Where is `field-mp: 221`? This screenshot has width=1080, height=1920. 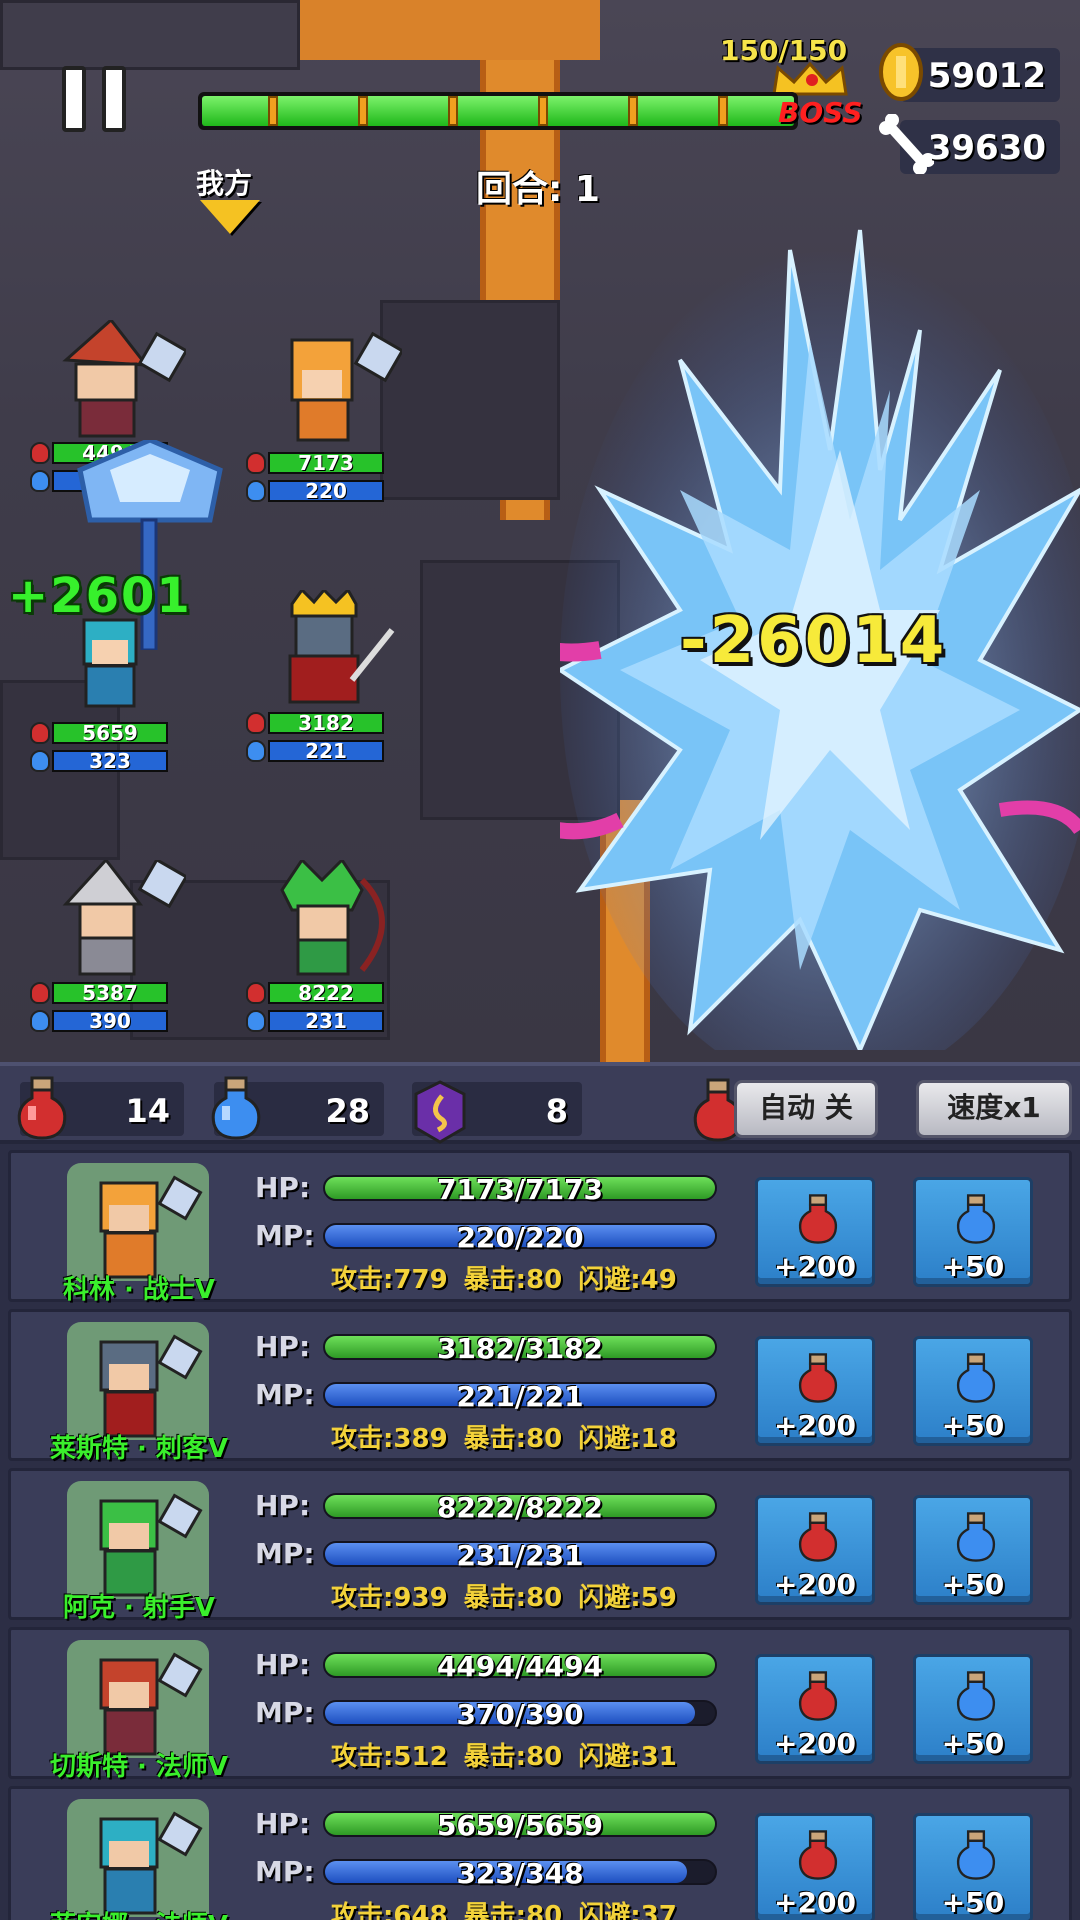
field-mp: 221 is located at coordinates (326, 751).